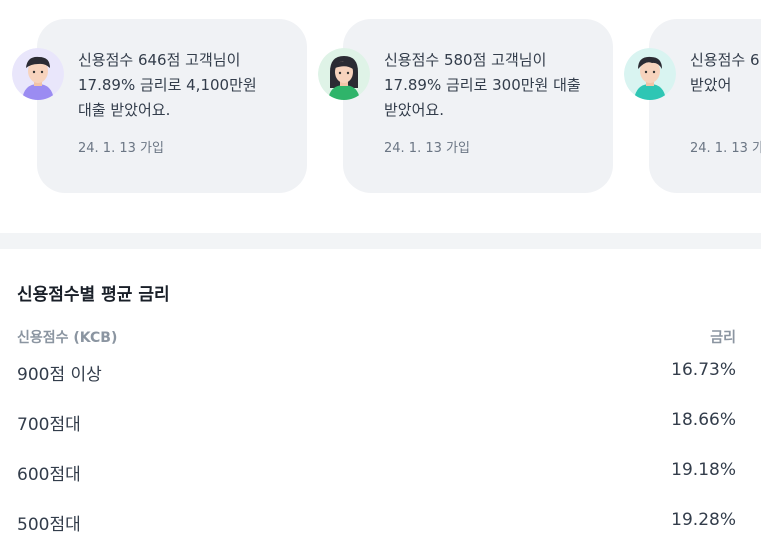 The image size is (761, 545). Describe the element at coordinates (59, 375) in the screenshot. I see `score-range: 900점 이상` at that location.